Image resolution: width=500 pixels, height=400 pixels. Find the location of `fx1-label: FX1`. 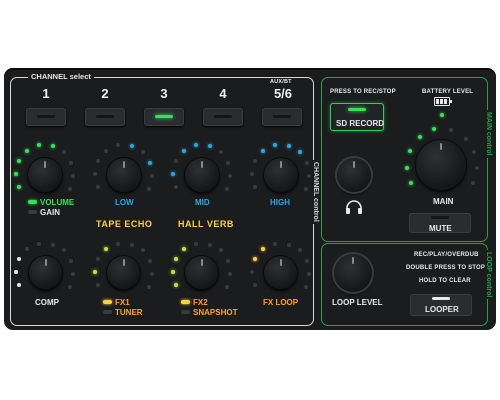

fx1-label: FX1 is located at coordinates (122, 302).